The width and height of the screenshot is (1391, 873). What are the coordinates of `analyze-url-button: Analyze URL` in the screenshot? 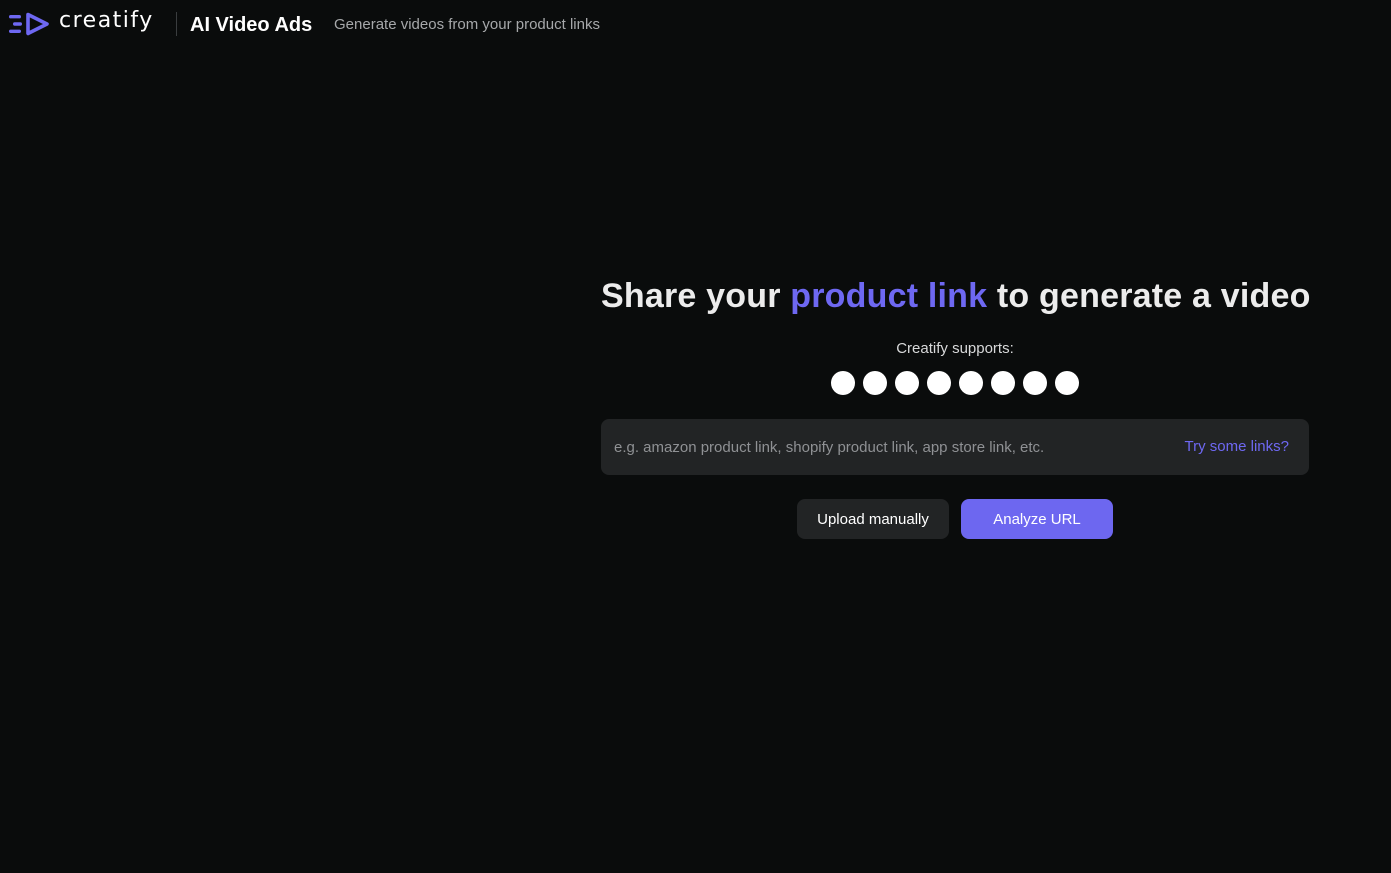 It's located at (1037, 519).